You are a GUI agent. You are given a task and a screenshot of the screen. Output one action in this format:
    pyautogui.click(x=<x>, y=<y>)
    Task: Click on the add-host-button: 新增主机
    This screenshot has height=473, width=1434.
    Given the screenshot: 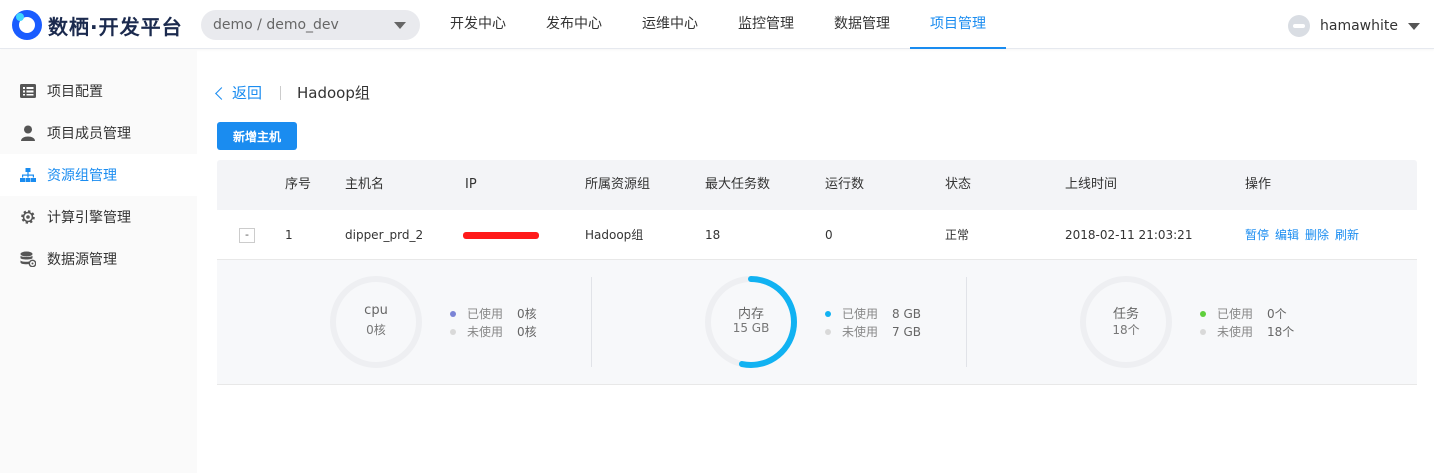 What is the action you would take?
    pyautogui.click(x=257, y=136)
    